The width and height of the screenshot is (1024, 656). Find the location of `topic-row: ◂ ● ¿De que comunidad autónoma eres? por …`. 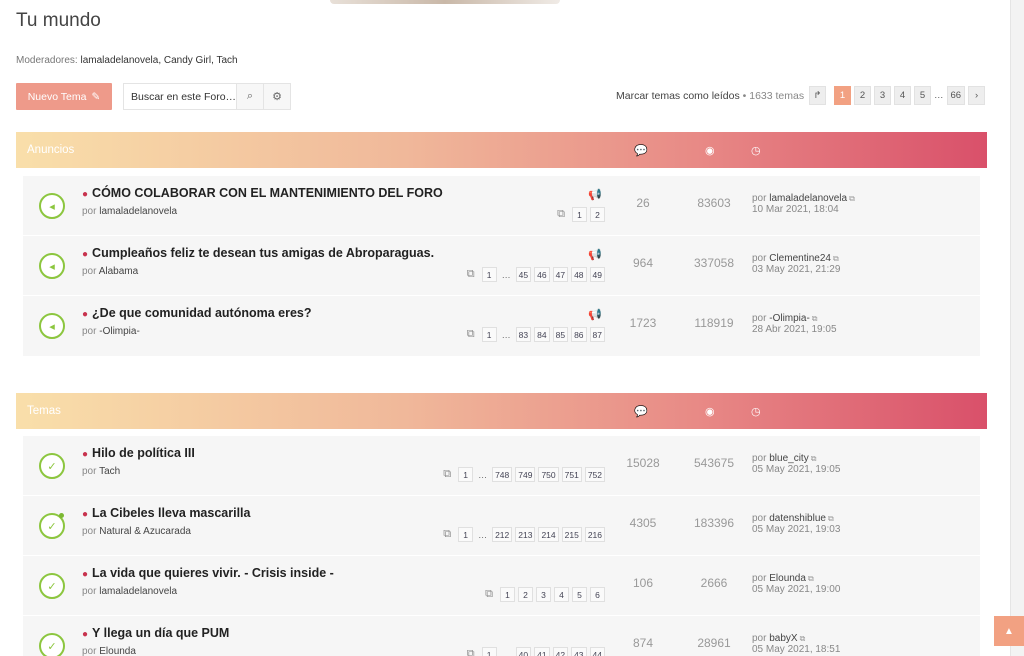

topic-row: ◂ ● ¿De que comunidad autónoma eres? por … is located at coordinates (501, 326).